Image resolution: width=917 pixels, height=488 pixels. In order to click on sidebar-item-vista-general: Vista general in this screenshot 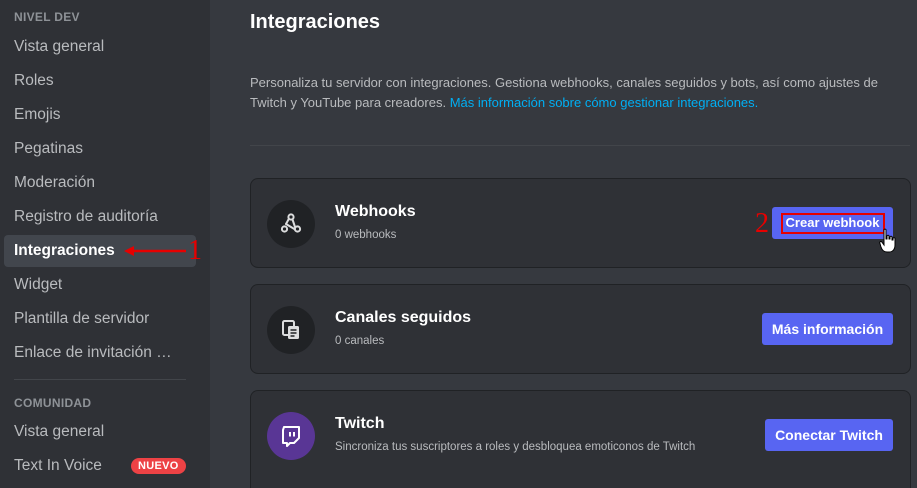, I will do `click(100, 47)`.